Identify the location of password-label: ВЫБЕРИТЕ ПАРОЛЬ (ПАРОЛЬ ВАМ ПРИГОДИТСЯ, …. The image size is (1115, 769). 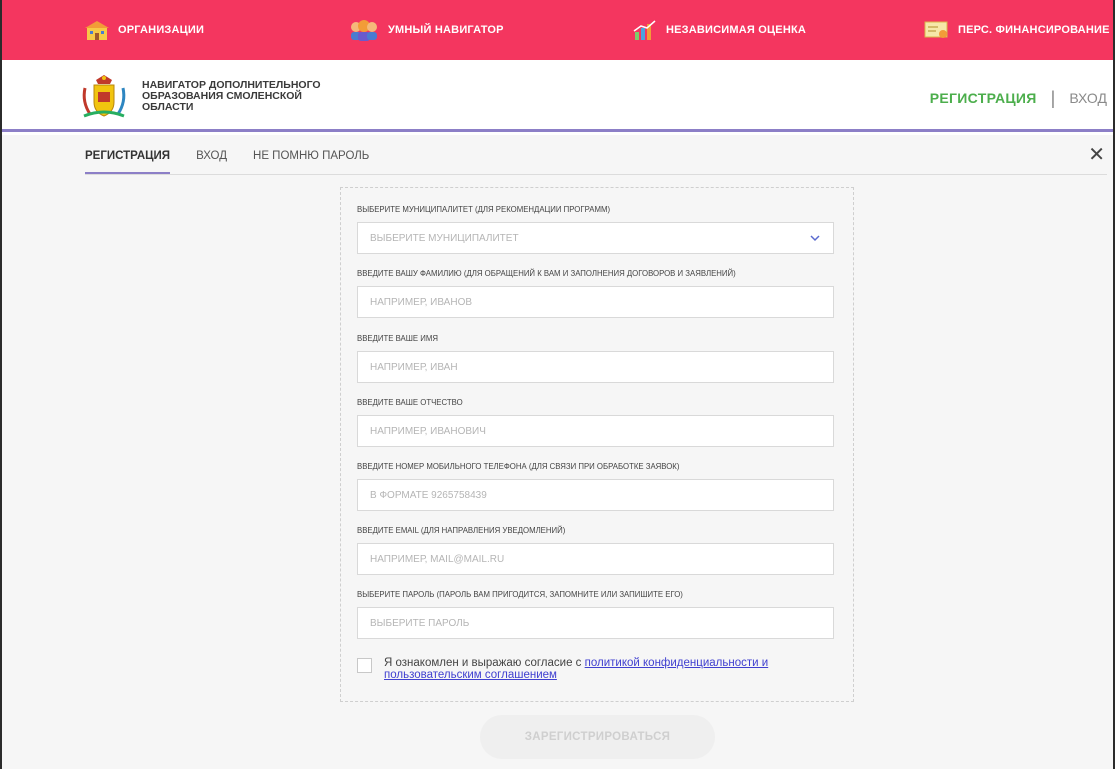
(520, 594).